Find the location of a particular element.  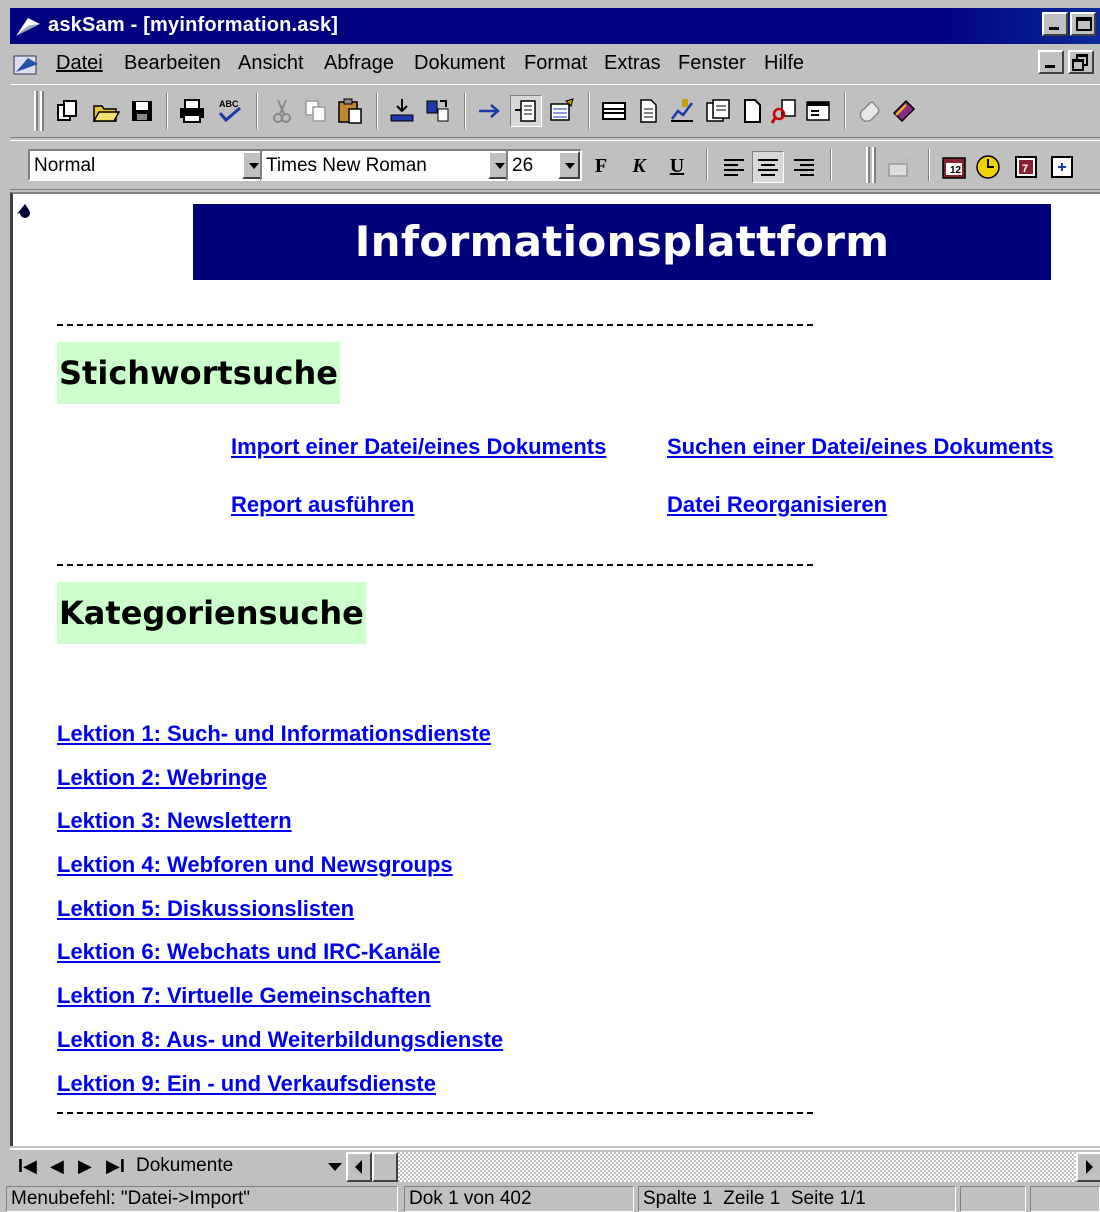

menu-hilfe: Hilfe is located at coordinates (784, 63).